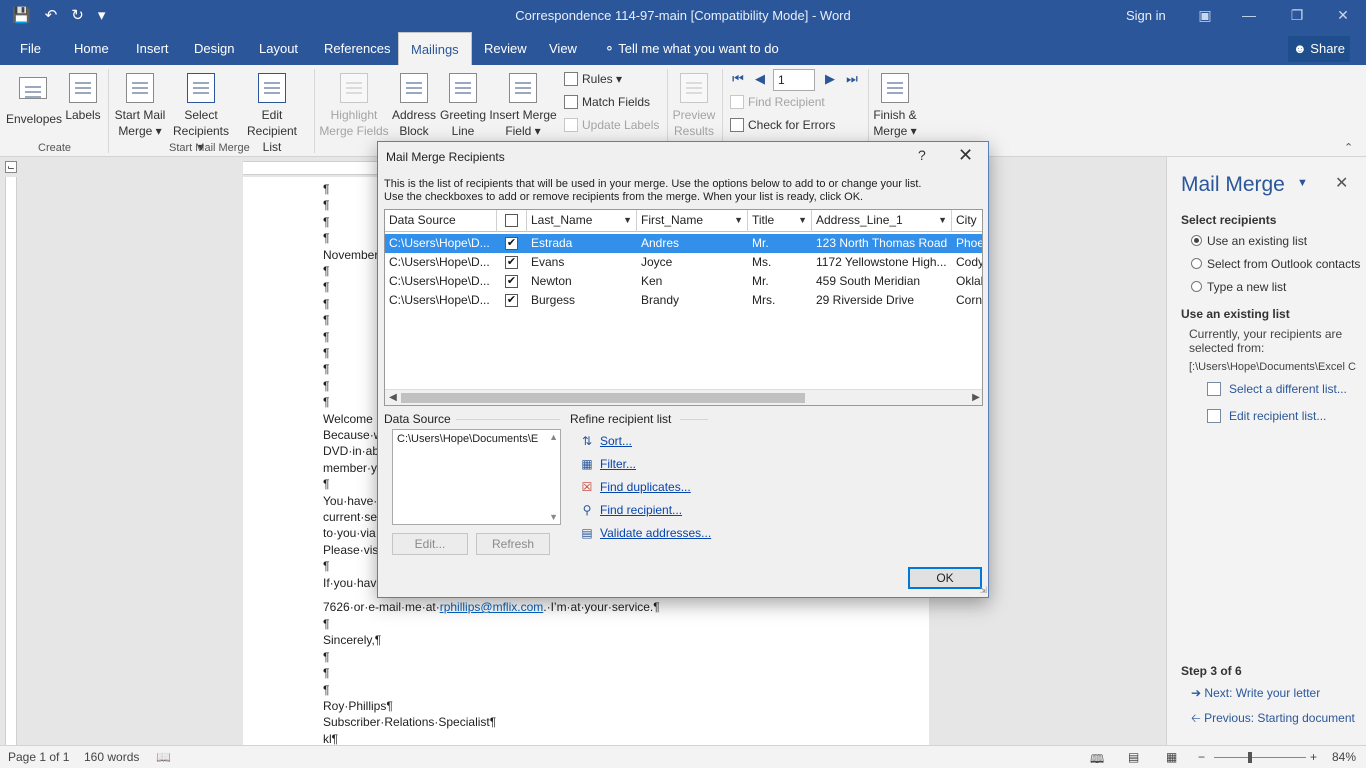  What do you see at coordinates (163, 757) in the screenshot?
I see `proofing-icon: 📖` at bounding box center [163, 757].